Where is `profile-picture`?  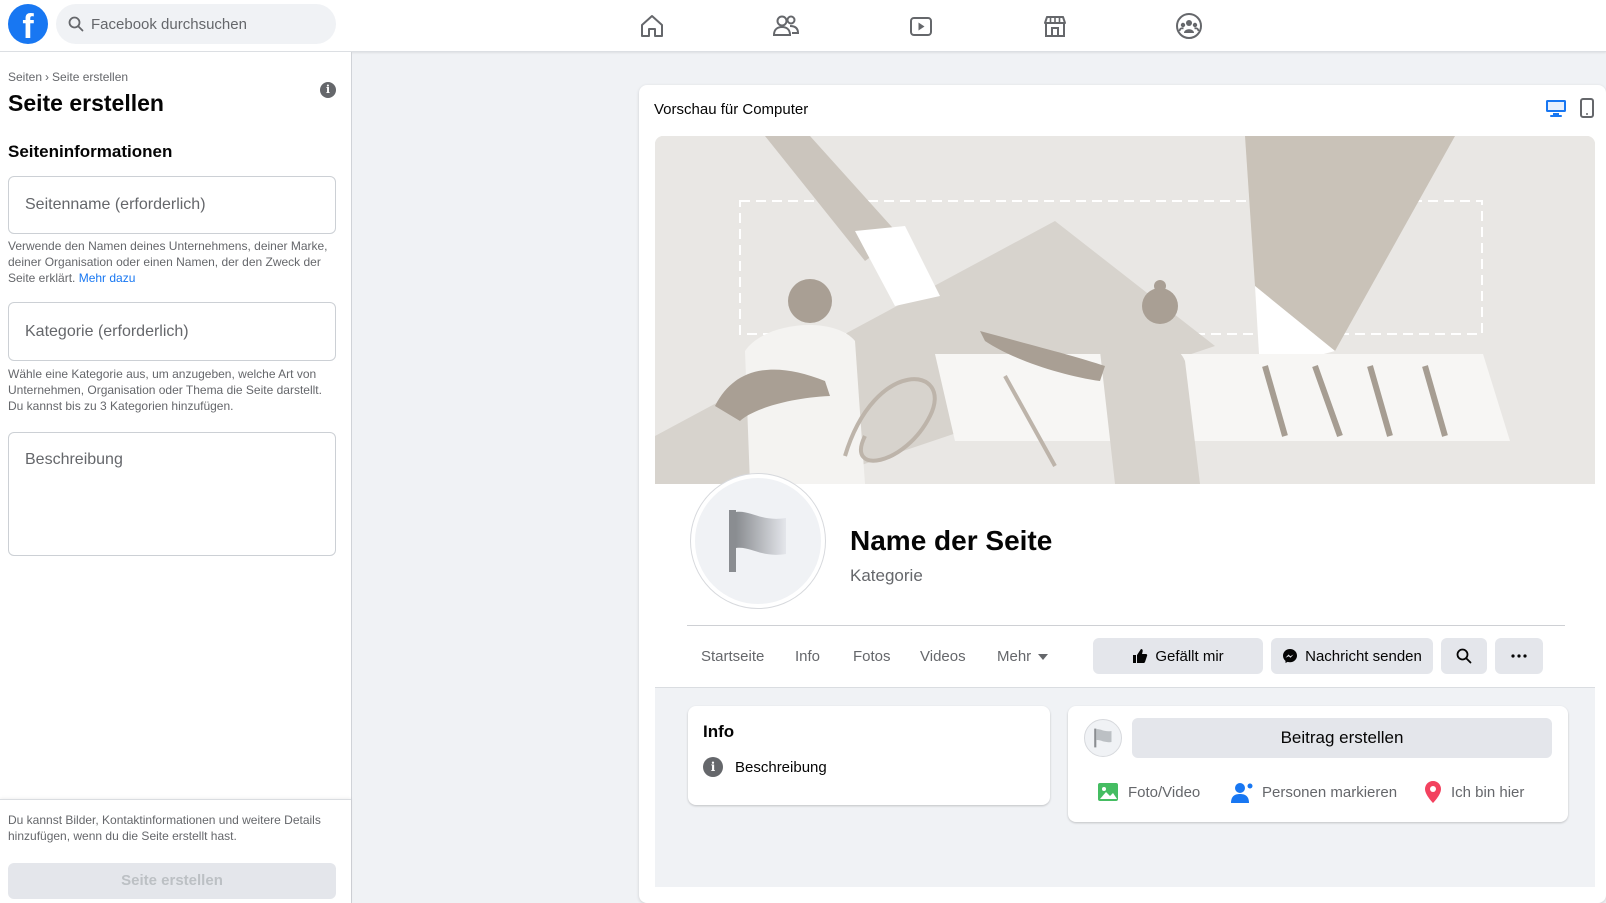
profile-picture is located at coordinates (758, 541).